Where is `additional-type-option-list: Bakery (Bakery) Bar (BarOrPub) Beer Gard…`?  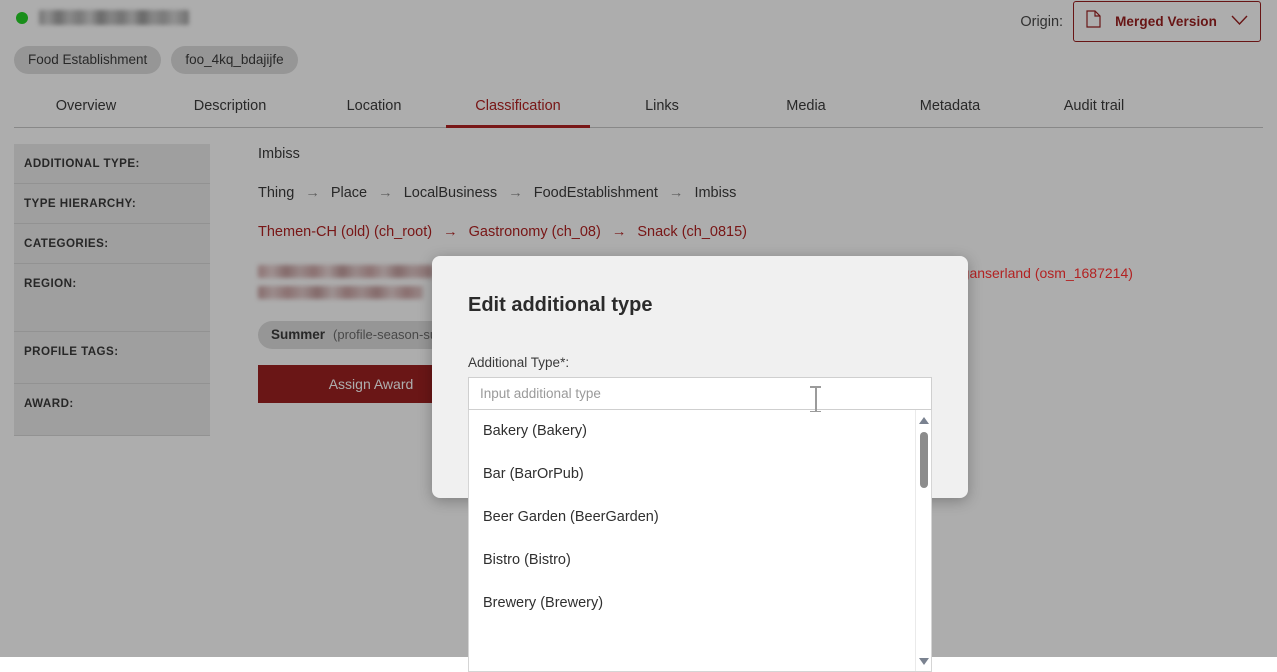
additional-type-option-list: Bakery (Bakery) Bar (BarOrPub) Beer Gard… is located at coordinates (700, 541).